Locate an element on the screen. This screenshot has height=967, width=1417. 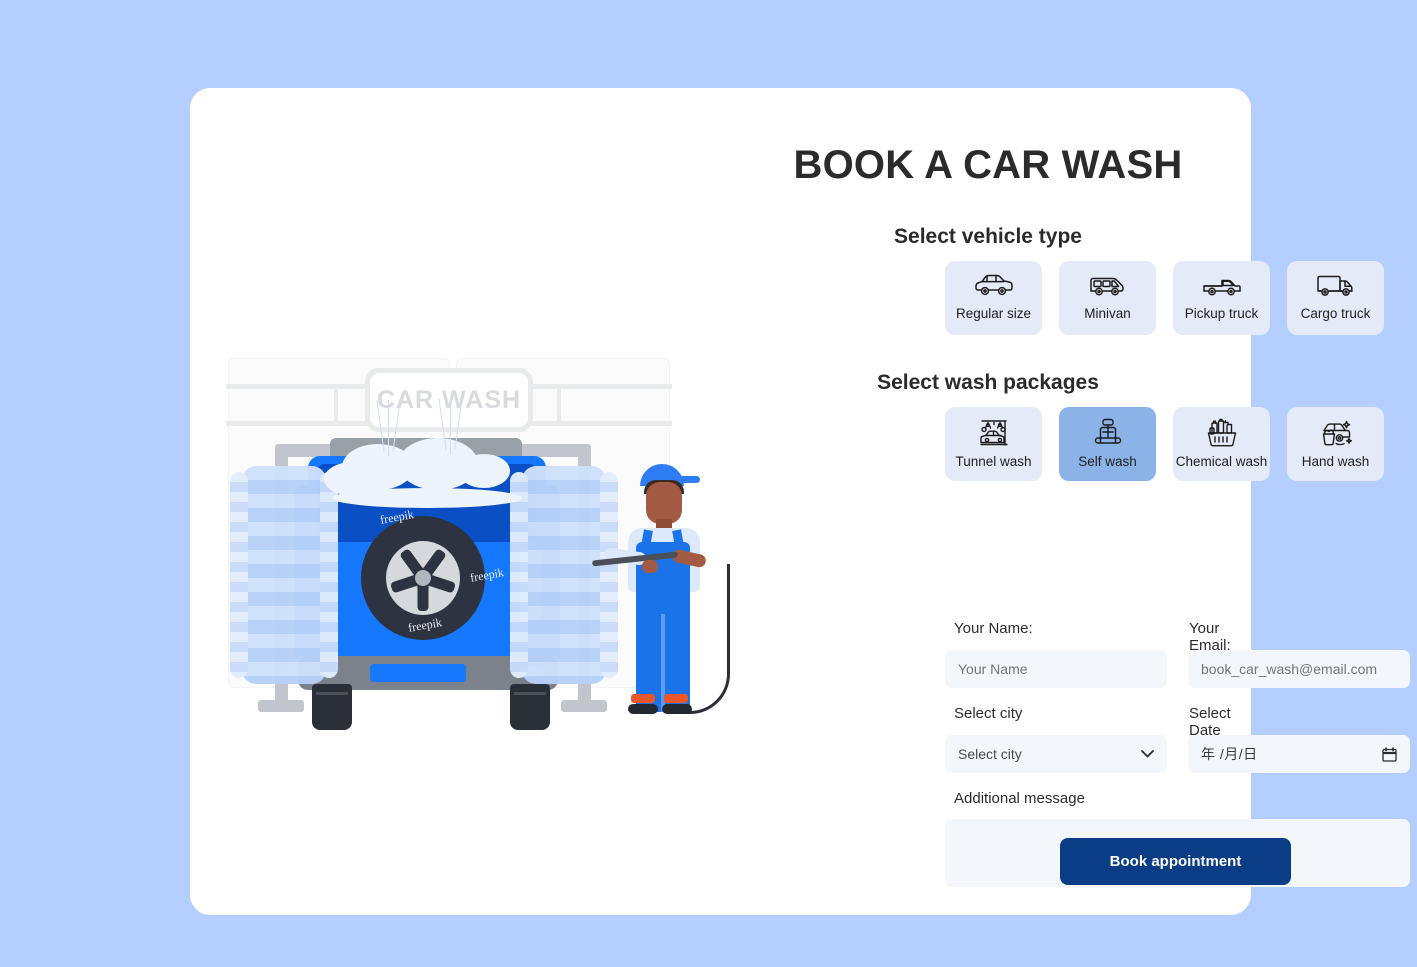
package-option-label: Tunnel wash is located at coordinates (993, 461).